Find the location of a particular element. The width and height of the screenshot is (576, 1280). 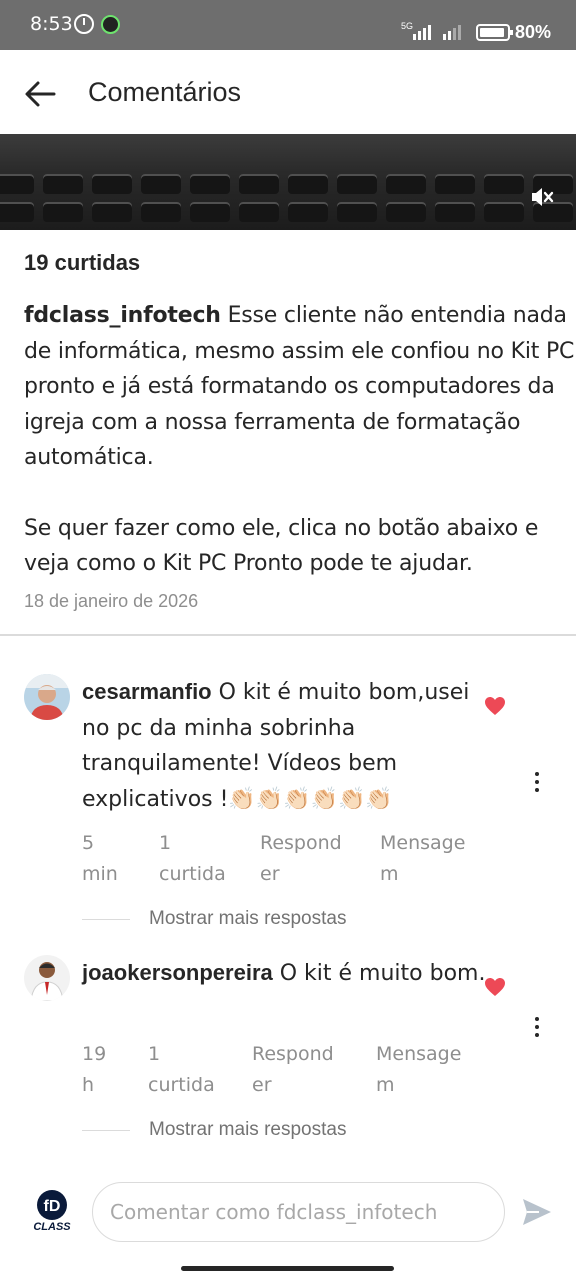

comment-body: O kit é muito bom. is located at coordinates (382, 973).